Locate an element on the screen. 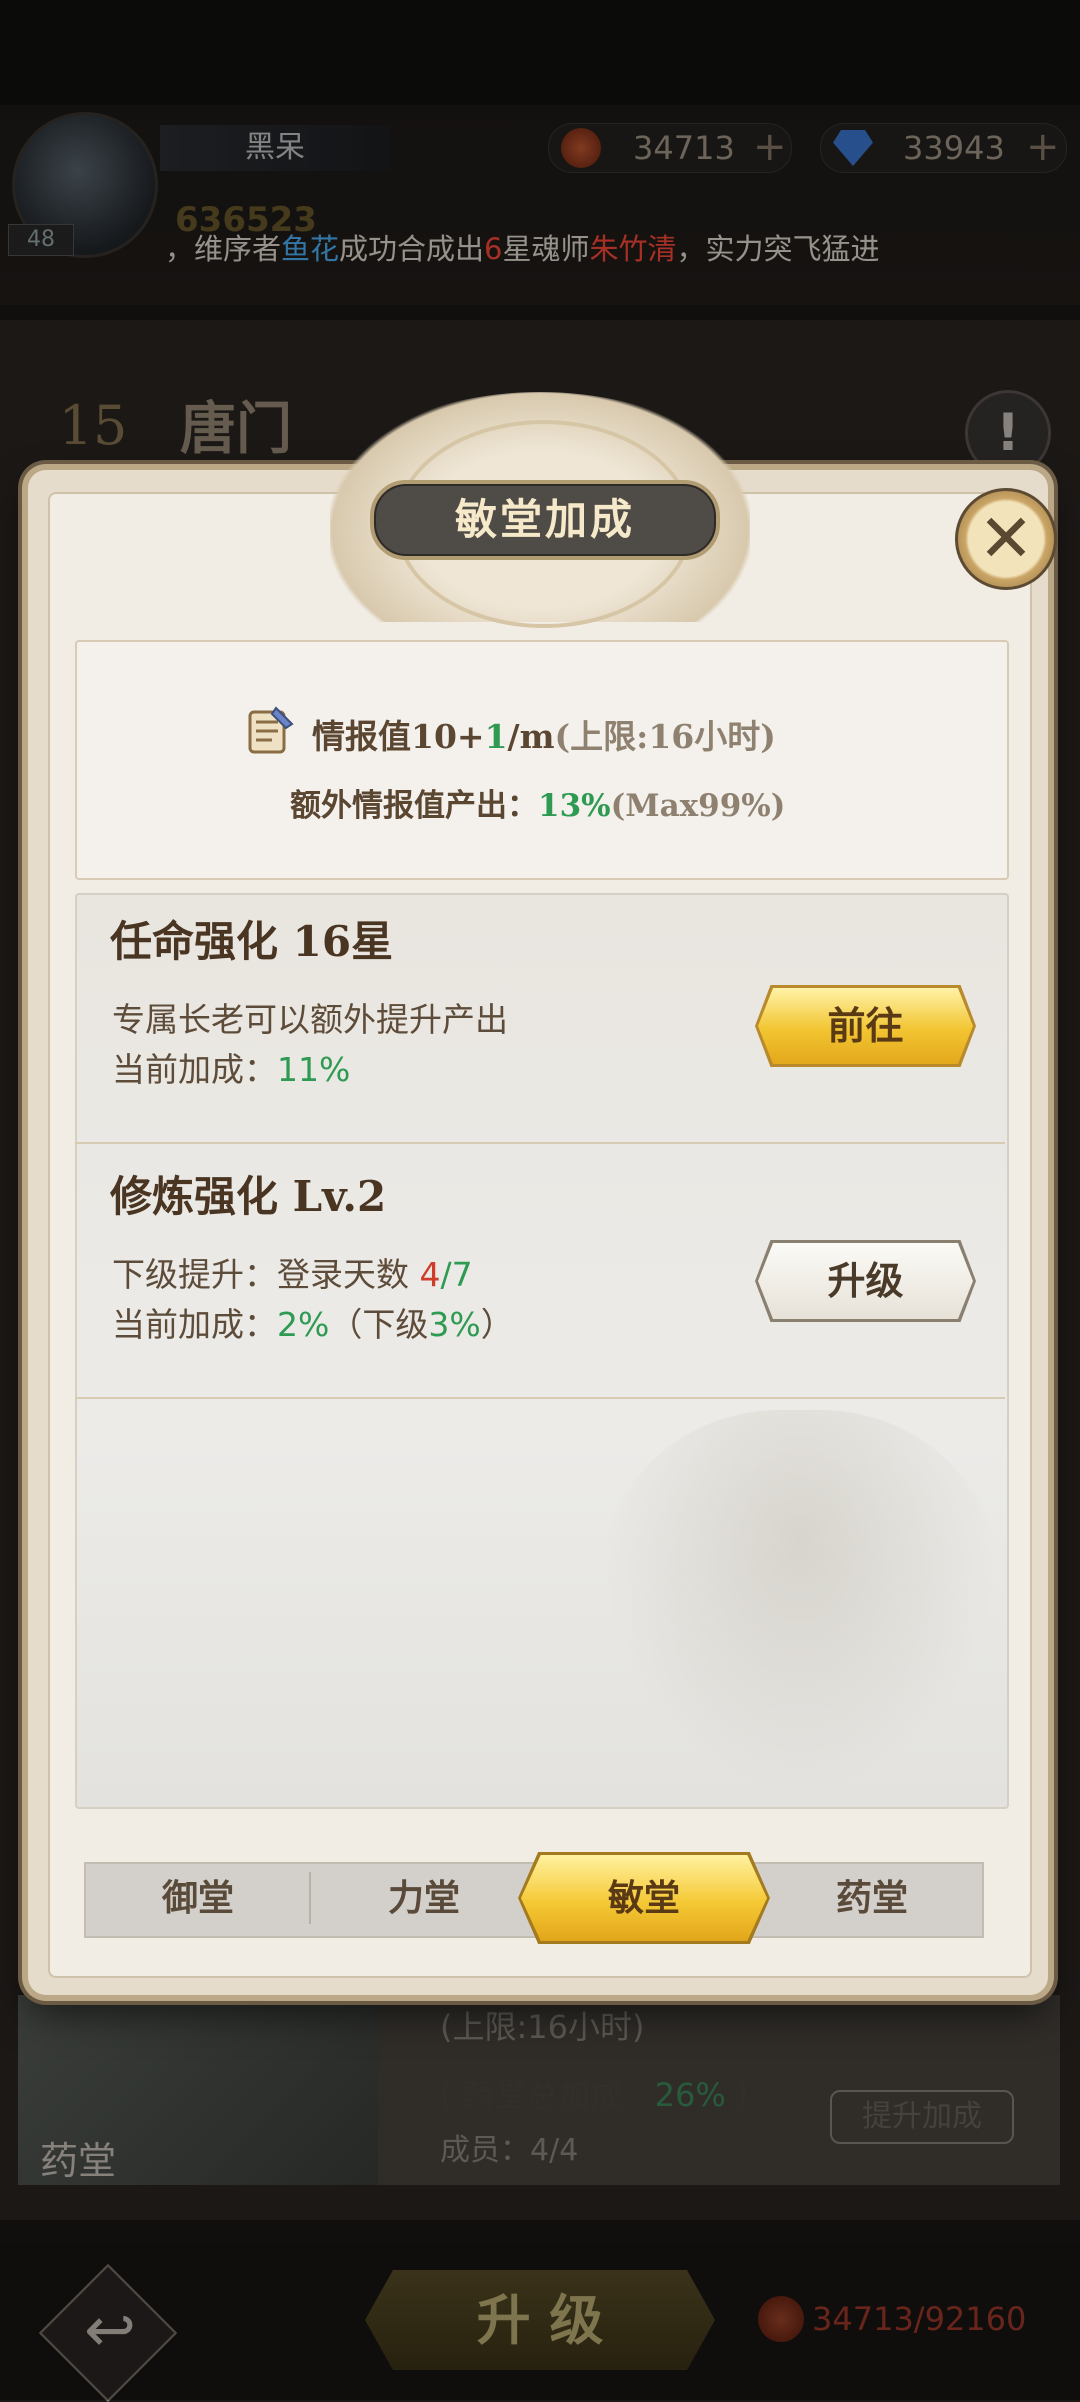 The image size is (1080, 2402). intel-extra-text: 额外情报值产出：13%(Max99%) is located at coordinates (537, 802).